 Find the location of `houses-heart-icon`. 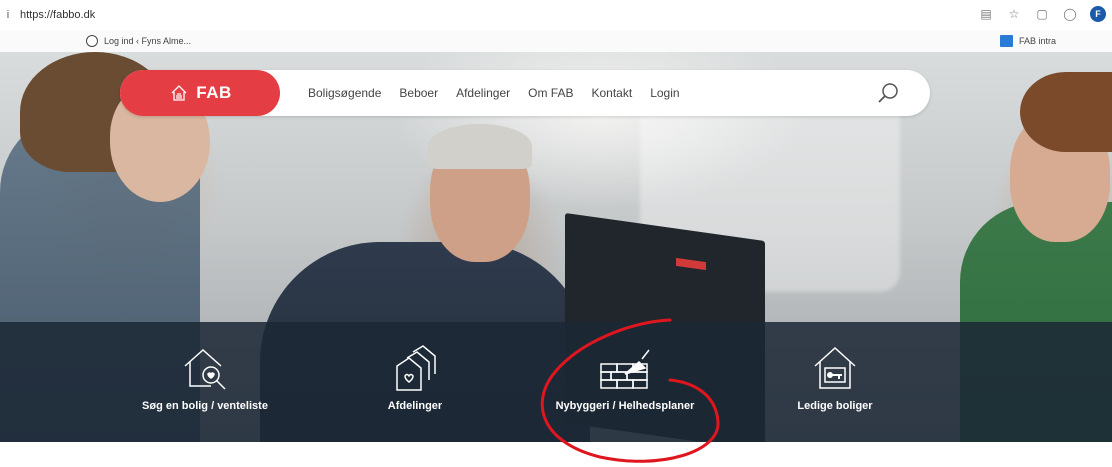

houses-heart-icon is located at coordinates (416, 368).